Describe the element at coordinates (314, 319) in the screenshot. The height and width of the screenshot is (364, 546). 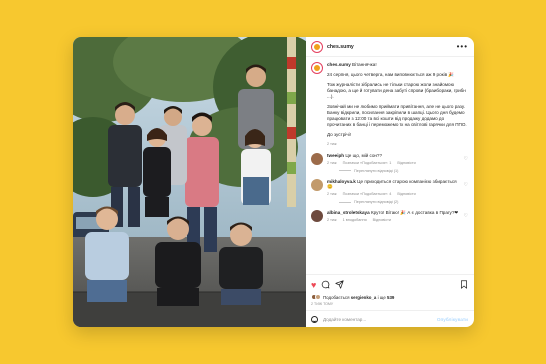
I see `emoji-smile-icon` at that location.